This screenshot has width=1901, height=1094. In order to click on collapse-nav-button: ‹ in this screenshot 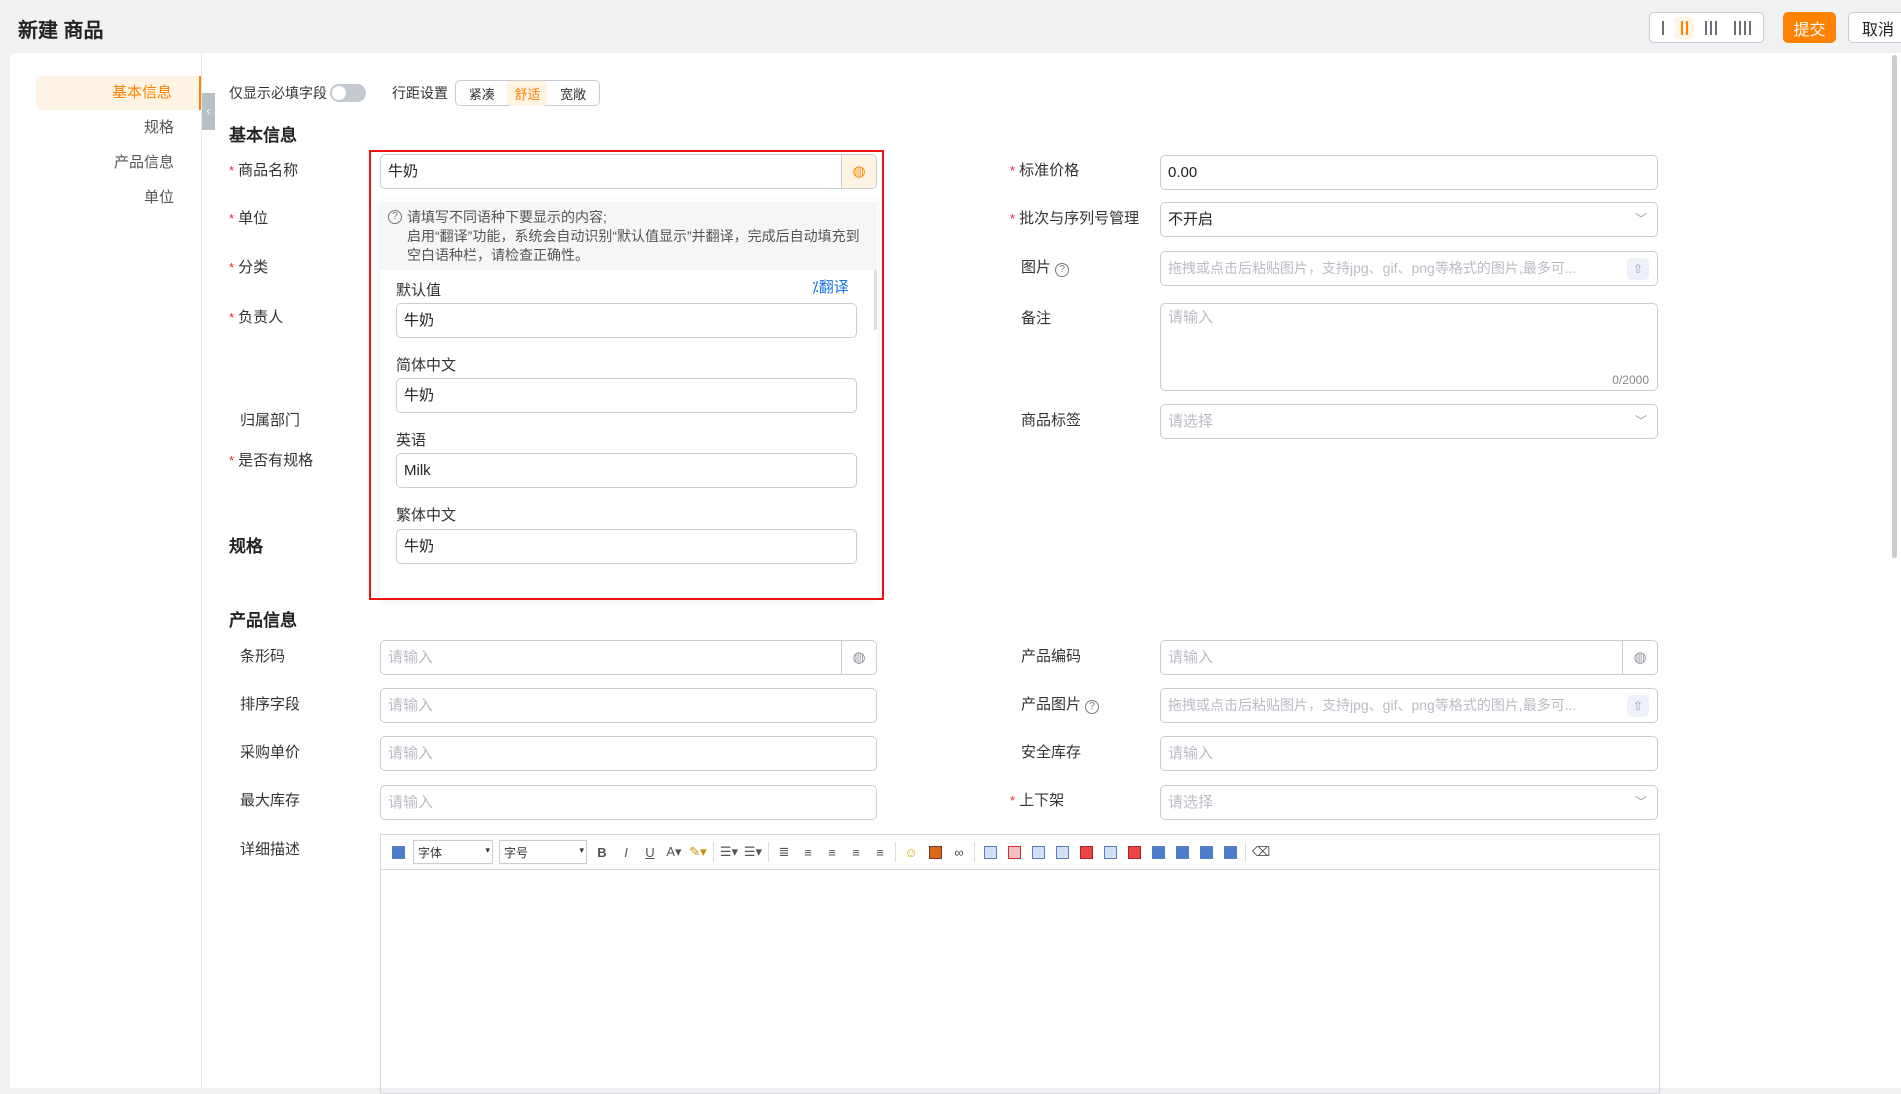, I will do `click(208, 111)`.